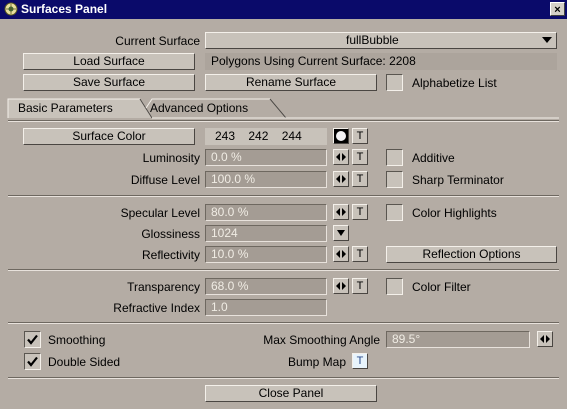 The width and height of the screenshot is (567, 409). What do you see at coordinates (156, 308) in the screenshot?
I see `refractive-index-label: Refractive Index` at bounding box center [156, 308].